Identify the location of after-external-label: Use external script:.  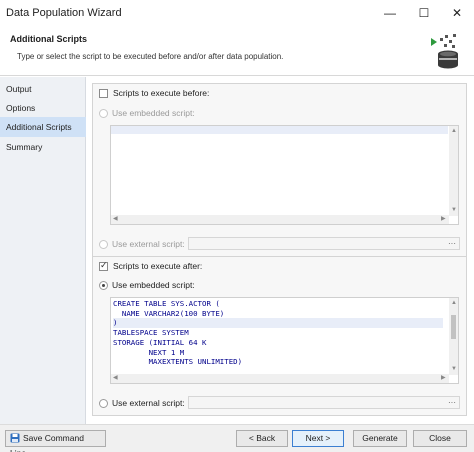
(148, 403).